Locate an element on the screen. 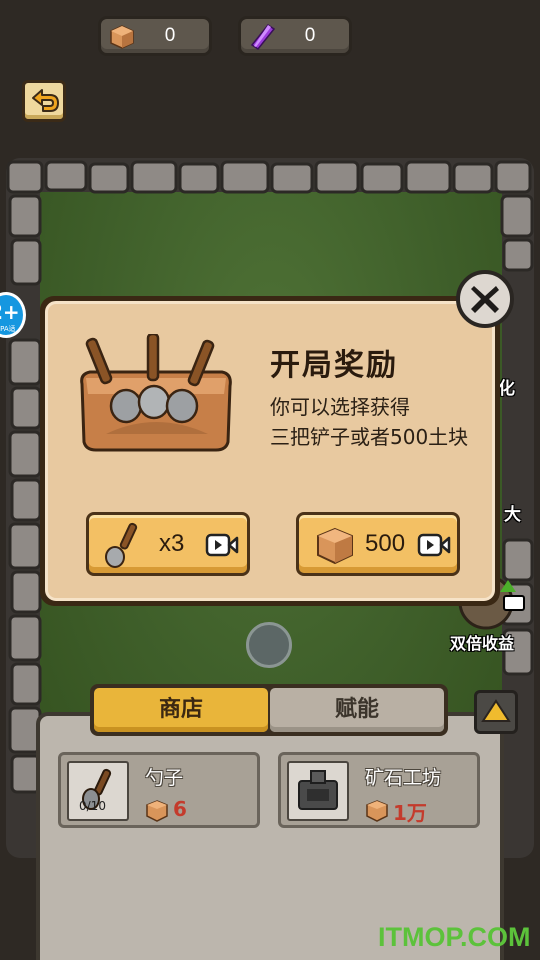  spoon-thumbnail: 0/10 is located at coordinates (98, 791).